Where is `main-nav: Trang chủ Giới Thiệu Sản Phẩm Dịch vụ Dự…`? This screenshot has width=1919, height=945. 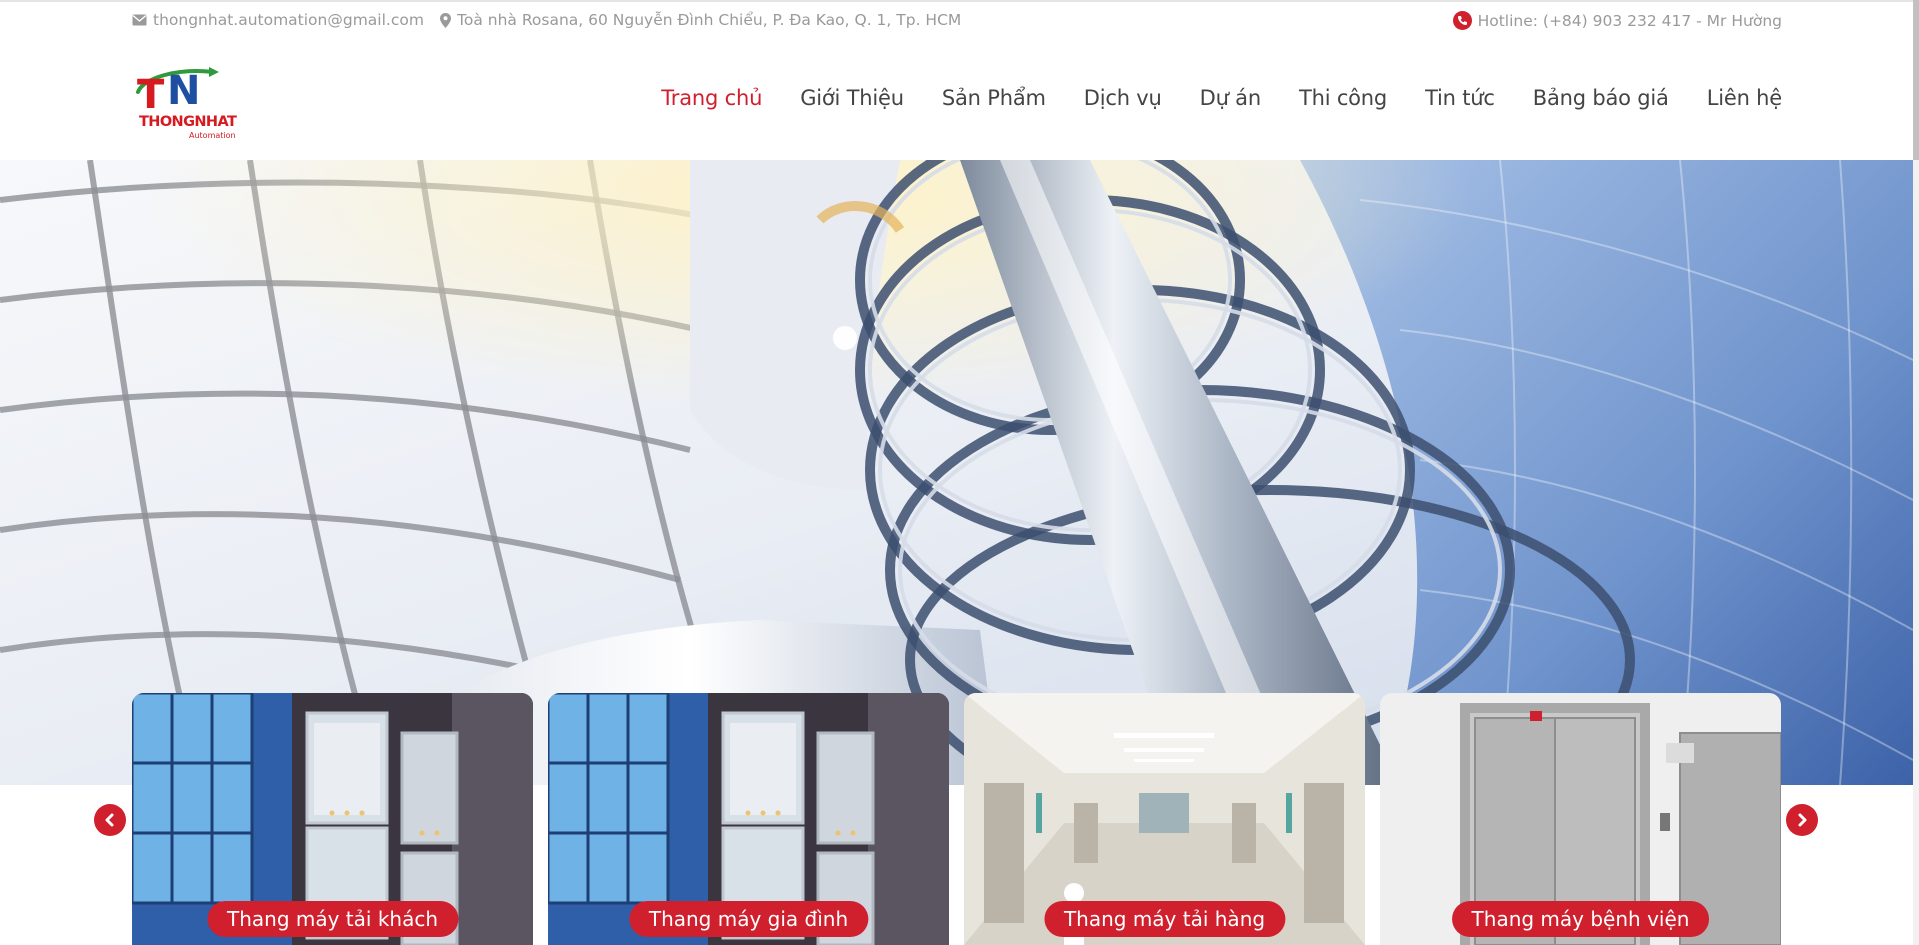
main-nav: Trang chủ Giới Thiệu Sản Phẩm Dịch vụ Dự… is located at coordinates (1221, 98).